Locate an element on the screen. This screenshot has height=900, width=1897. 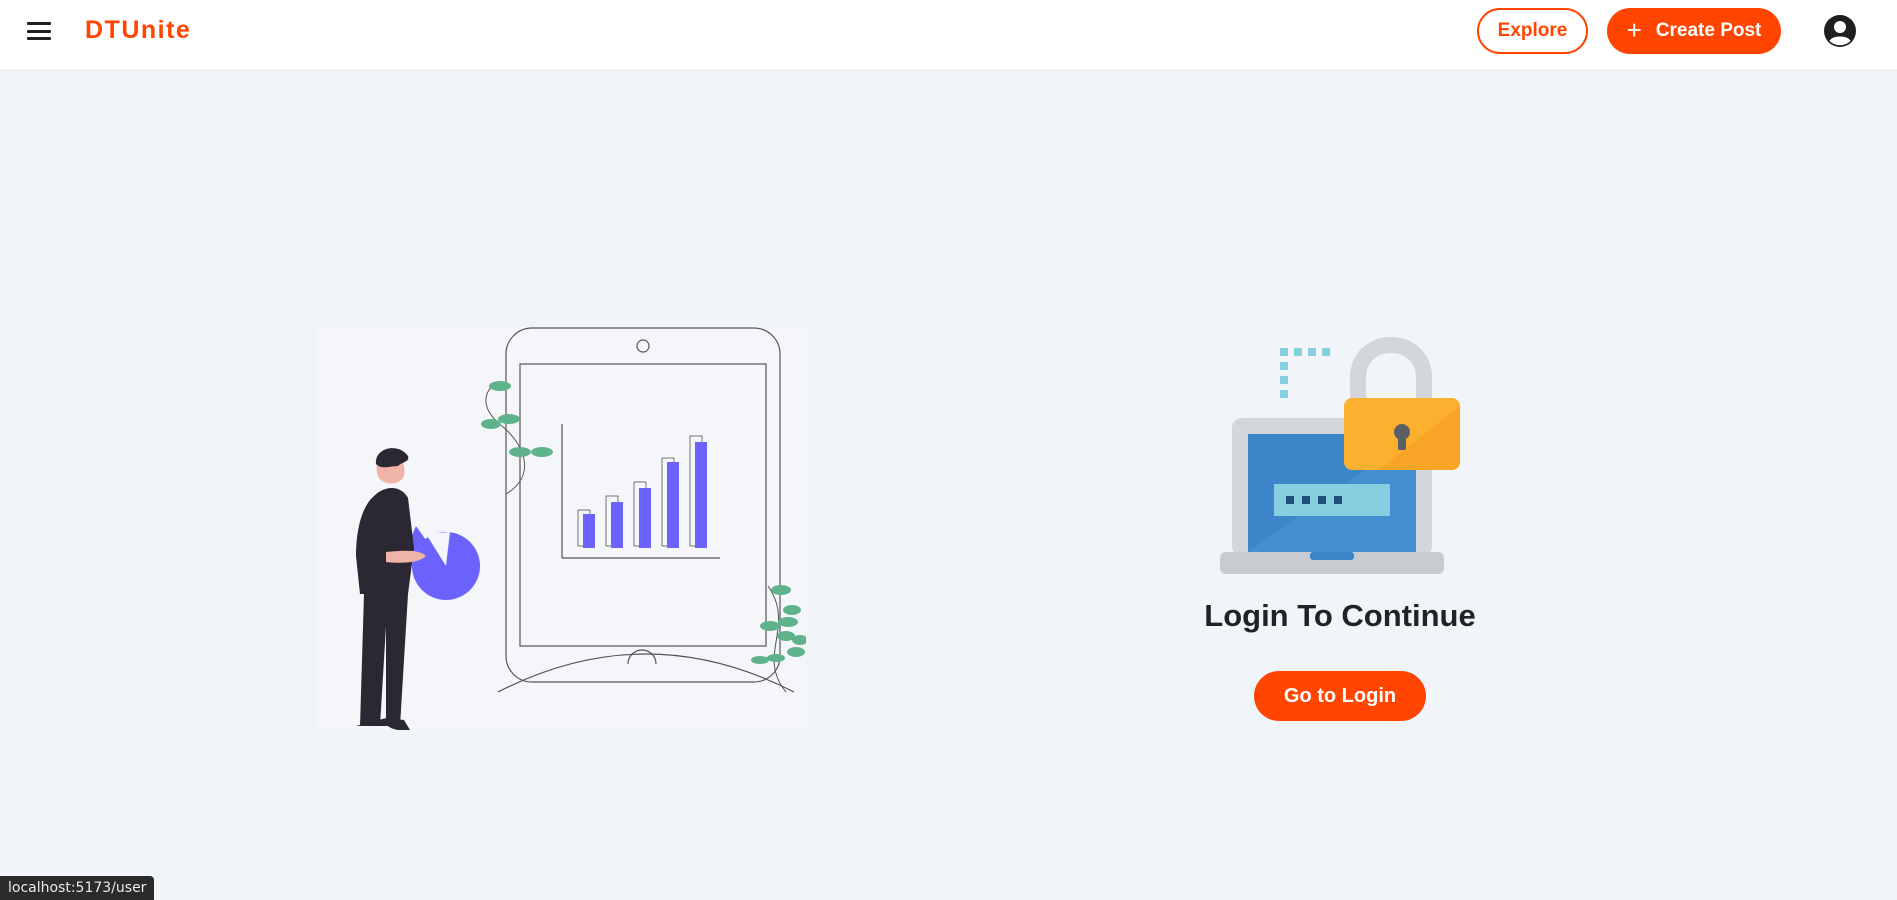
plus-icon: + is located at coordinates (1634, 30).